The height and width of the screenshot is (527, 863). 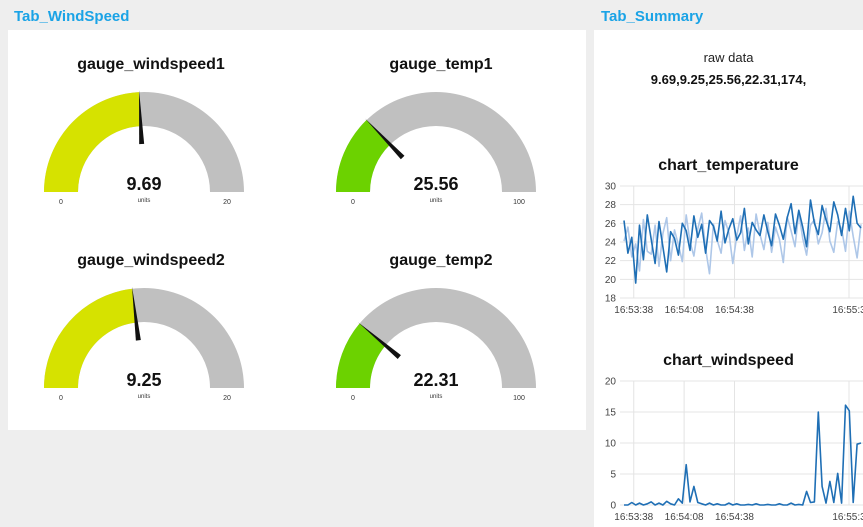 I want to click on gauge-title: gauge_temp2, so click(x=441, y=260).